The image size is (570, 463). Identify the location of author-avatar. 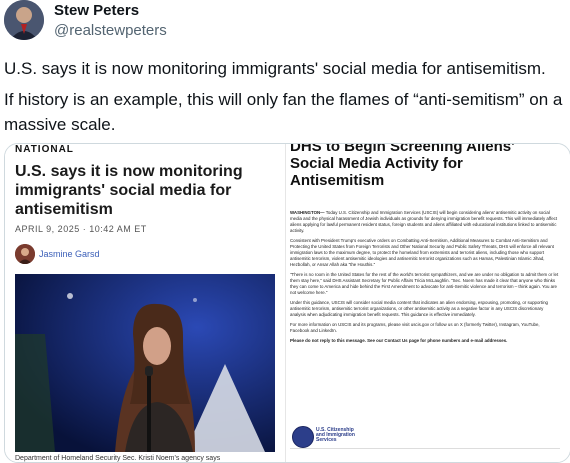
(25, 254).